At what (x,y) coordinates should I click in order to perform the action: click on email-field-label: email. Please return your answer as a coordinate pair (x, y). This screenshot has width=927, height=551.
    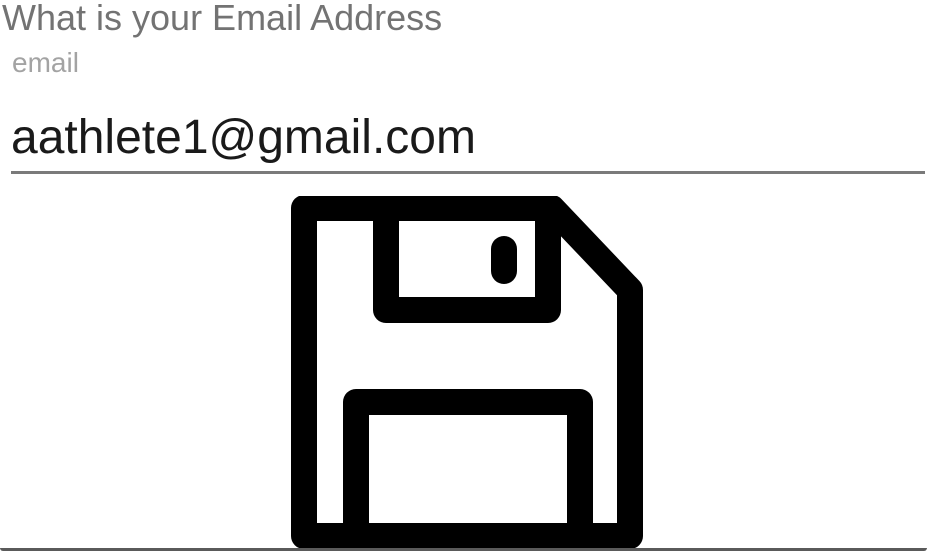
    Looking at the image, I should click on (45, 62).